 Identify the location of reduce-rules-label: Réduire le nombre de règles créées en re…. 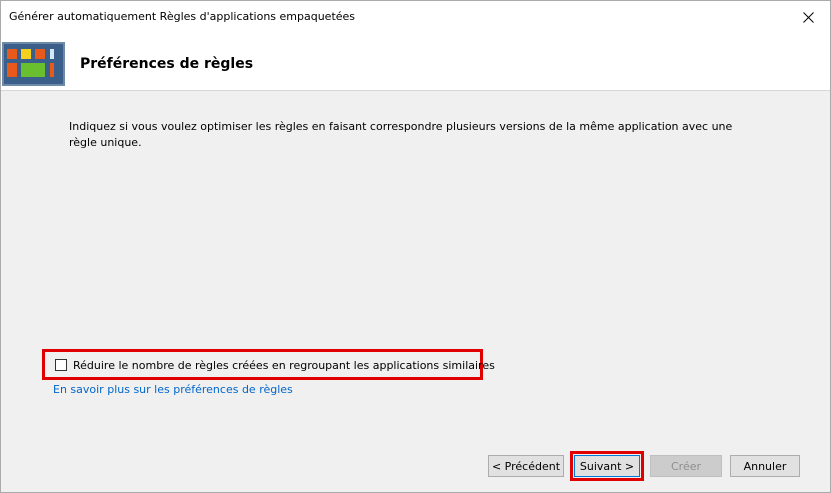
(284, 365).